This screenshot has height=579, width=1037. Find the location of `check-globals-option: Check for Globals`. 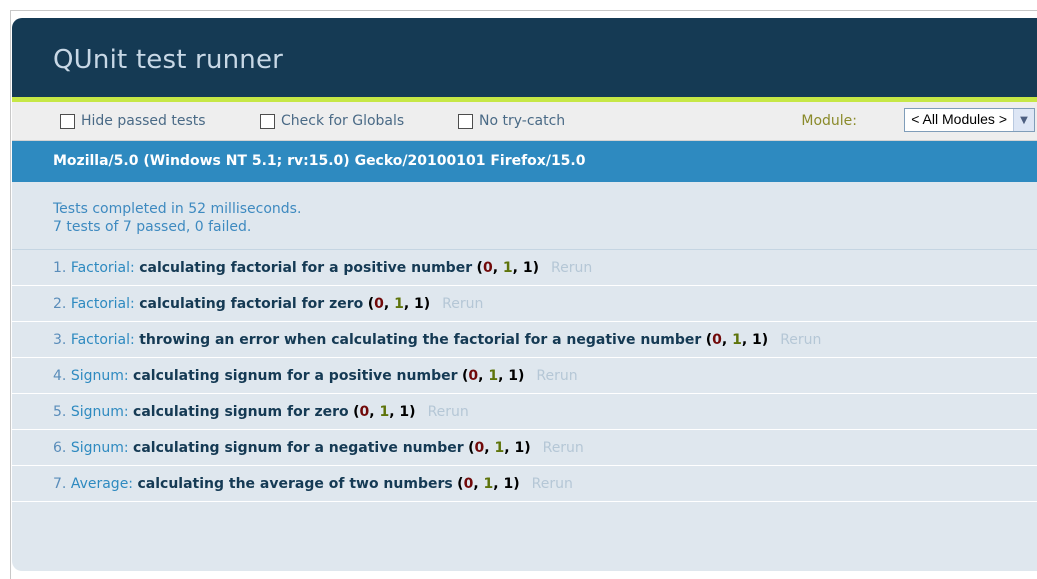

check-globals-option: Check for Globals is located at coordinates (332, 121).